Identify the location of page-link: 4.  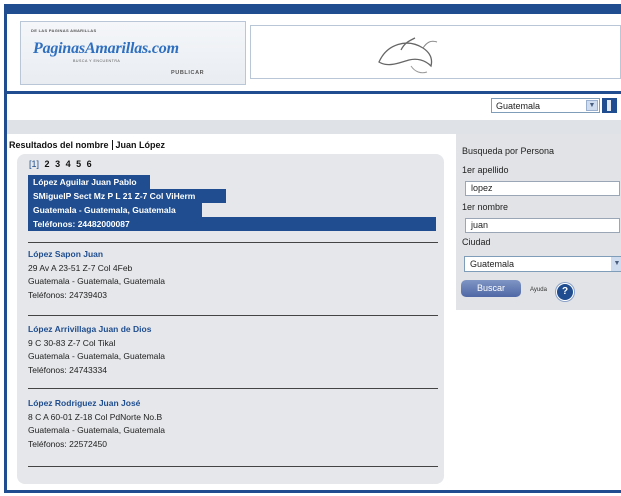
(68, 164).